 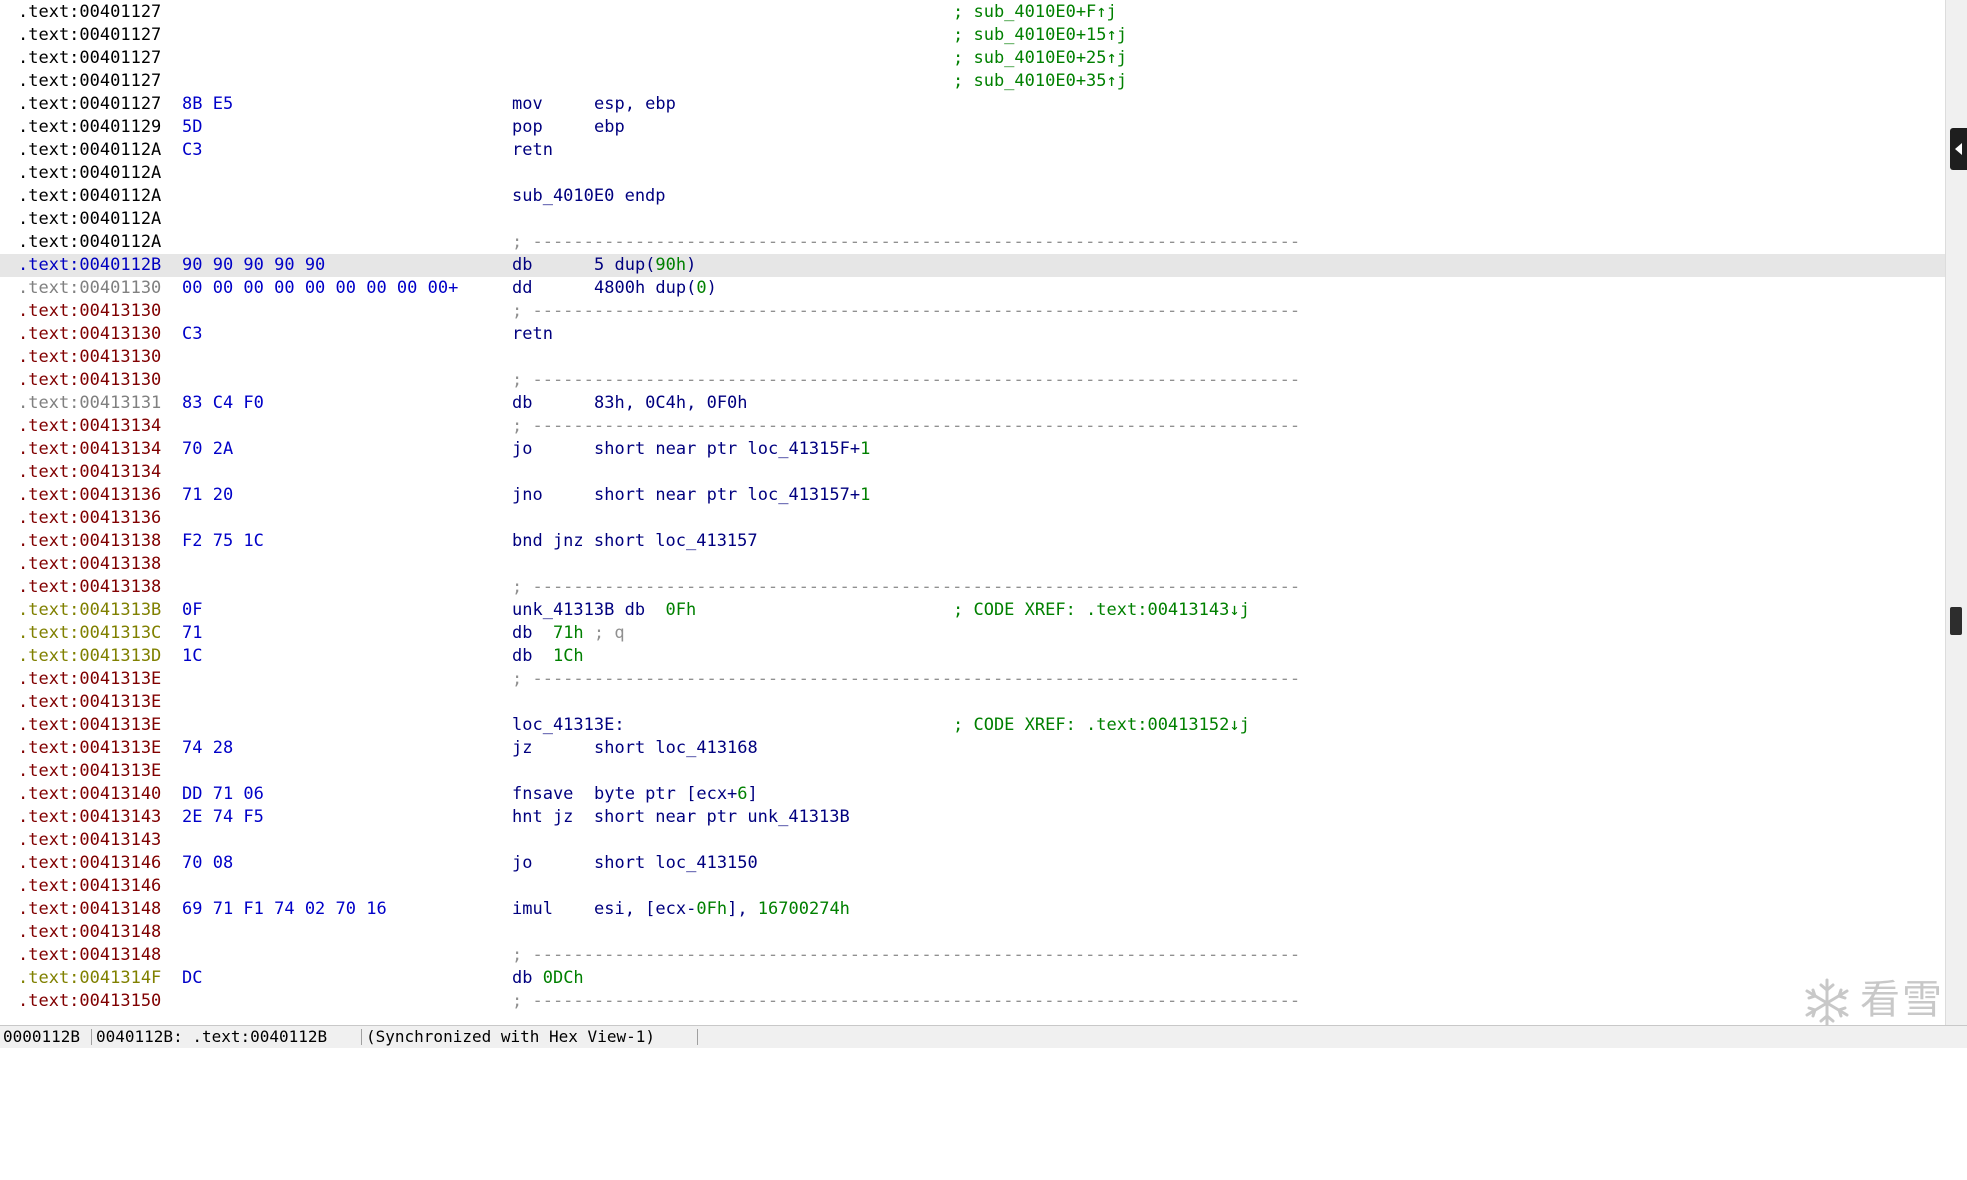 I want to click on numeric-operand: 1Ch, so click(x=568, y=656).